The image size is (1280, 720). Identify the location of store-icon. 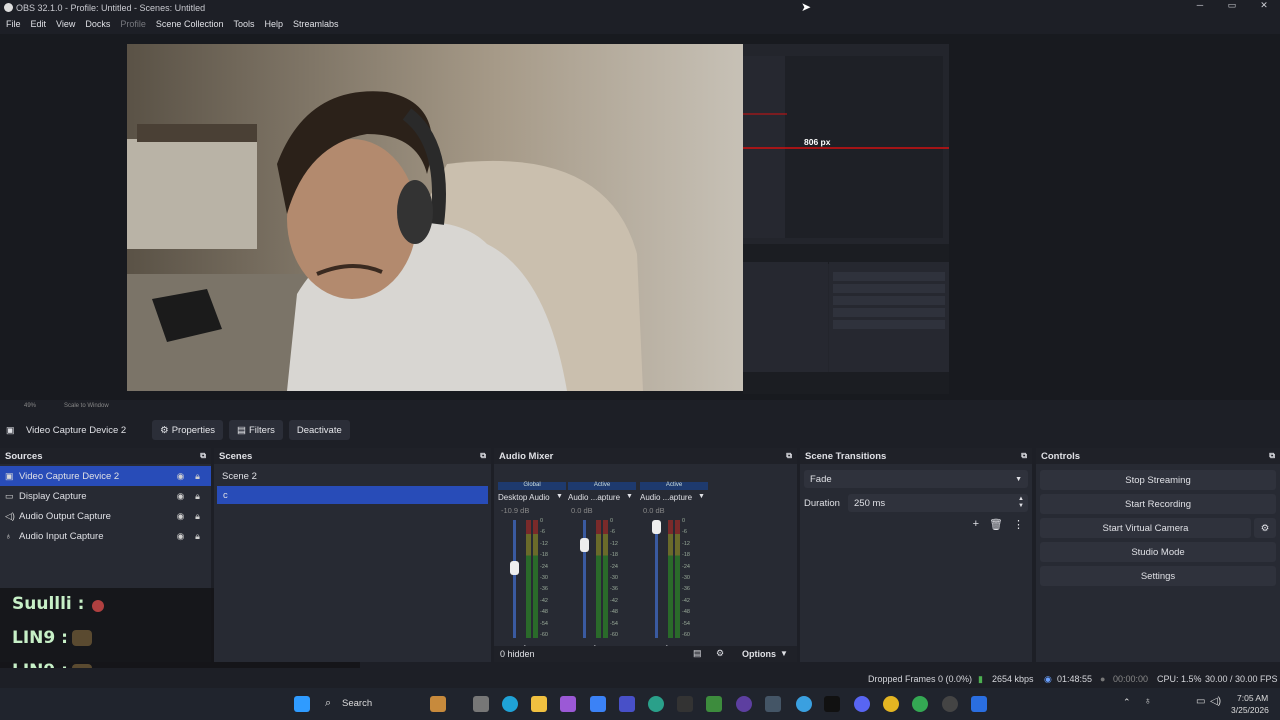
(598, 704).